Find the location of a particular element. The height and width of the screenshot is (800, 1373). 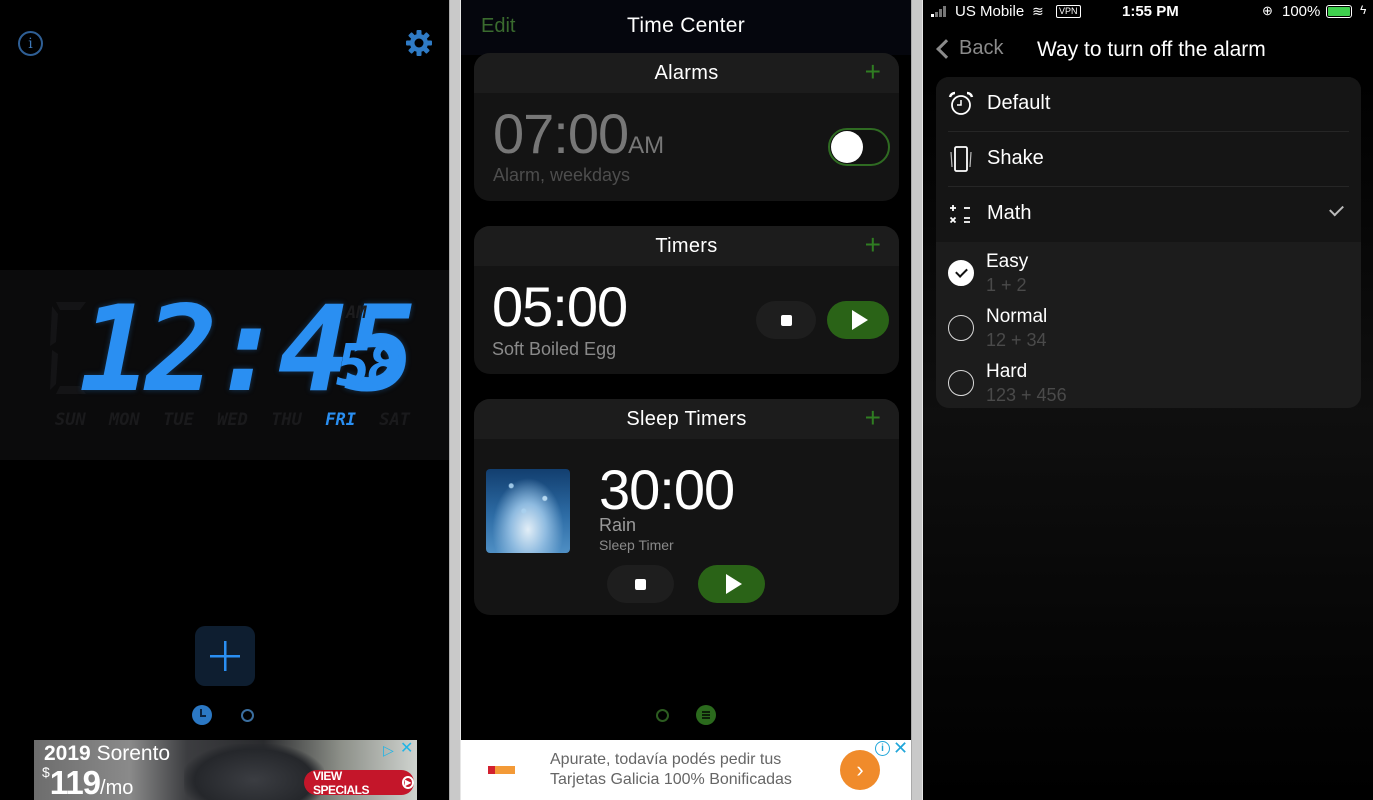

sleep-play-button is located at coordinates (731, 584).